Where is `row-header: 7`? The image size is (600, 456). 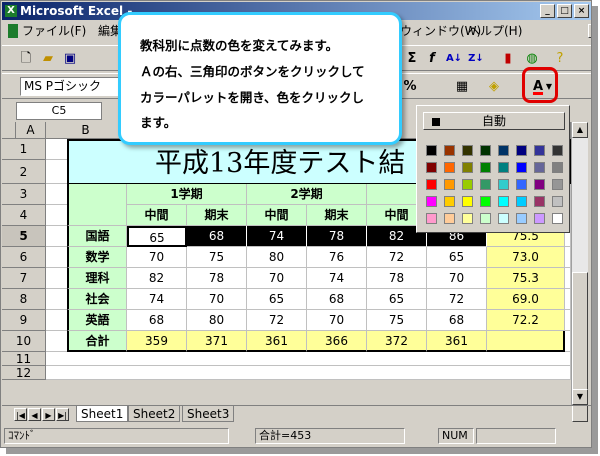
row-header: 7 is located at coordinates (24, 278).